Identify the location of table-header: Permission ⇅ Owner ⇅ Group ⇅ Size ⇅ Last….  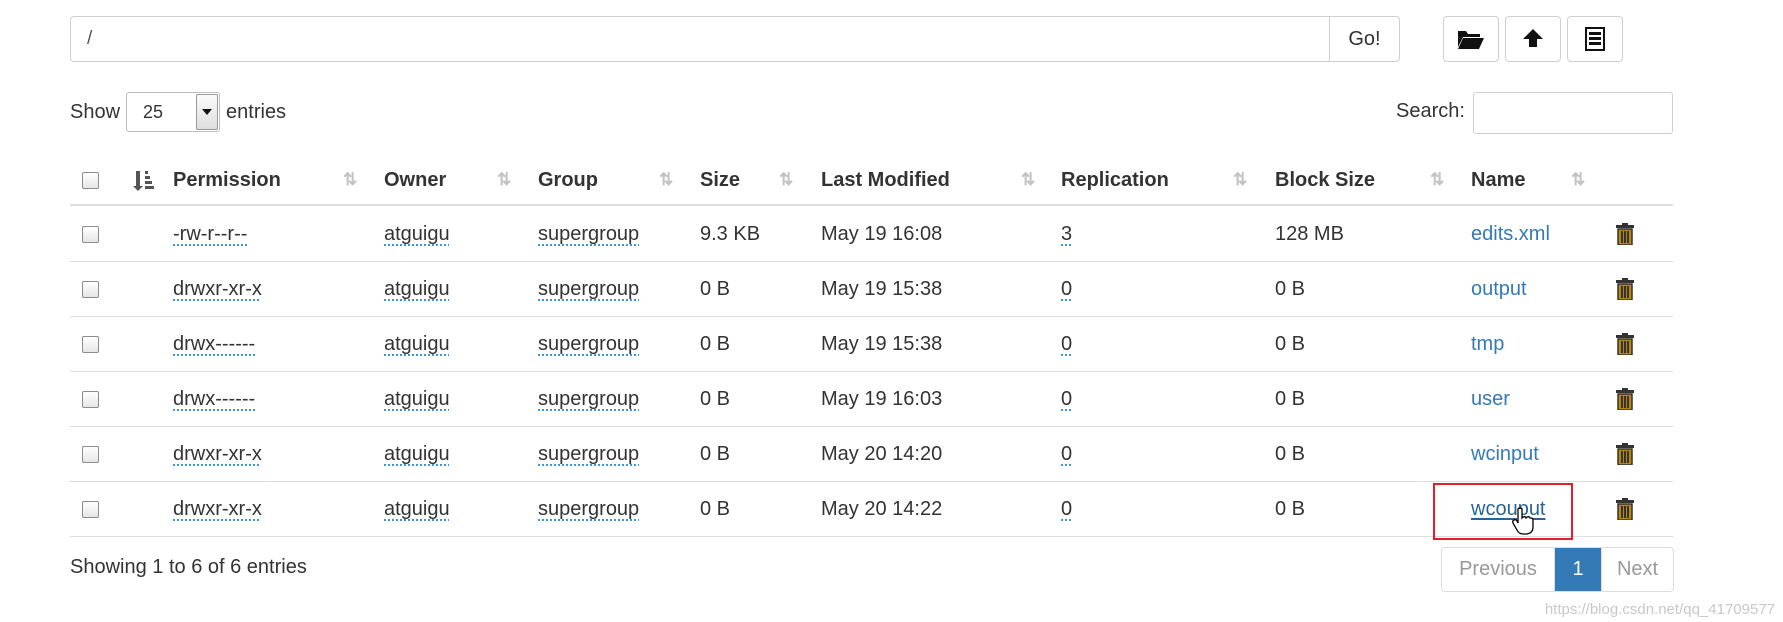
(871, 181).